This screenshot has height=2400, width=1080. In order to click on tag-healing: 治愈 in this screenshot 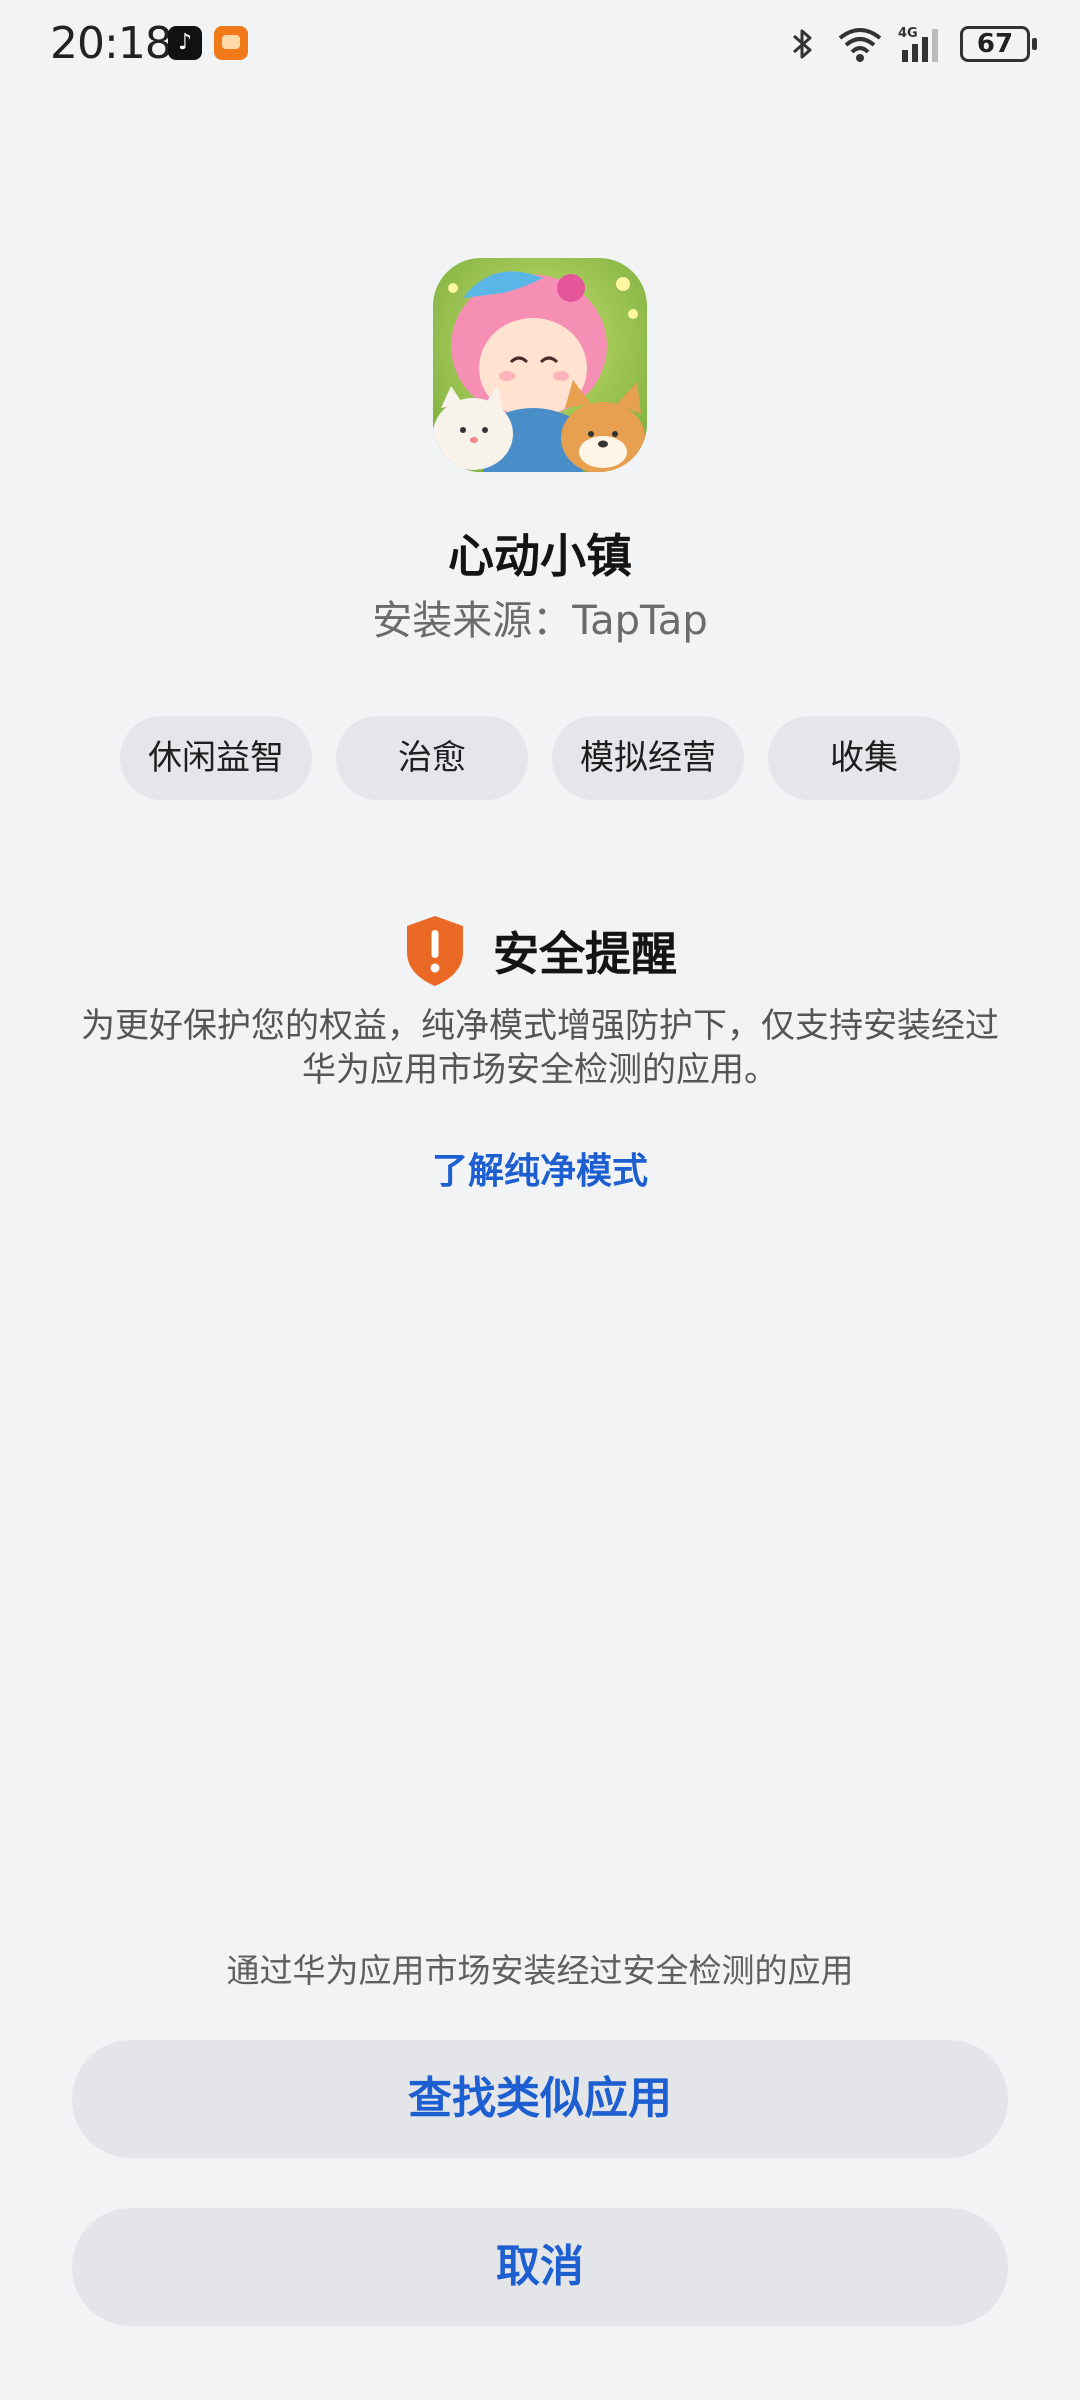, I will do `click(432, 758)`.